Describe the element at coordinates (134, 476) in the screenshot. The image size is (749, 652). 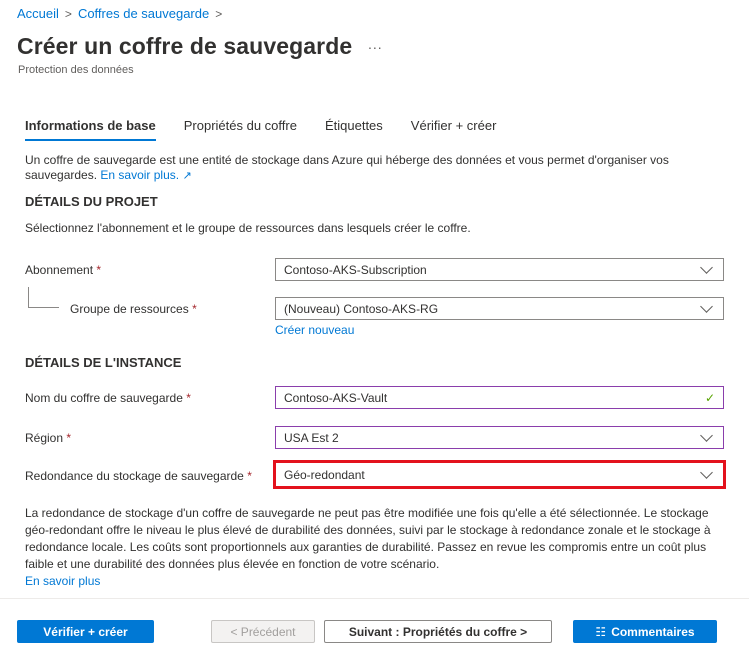
I see `redundancy-label-text: Redondance du stockage de sauvegarde` at that location.